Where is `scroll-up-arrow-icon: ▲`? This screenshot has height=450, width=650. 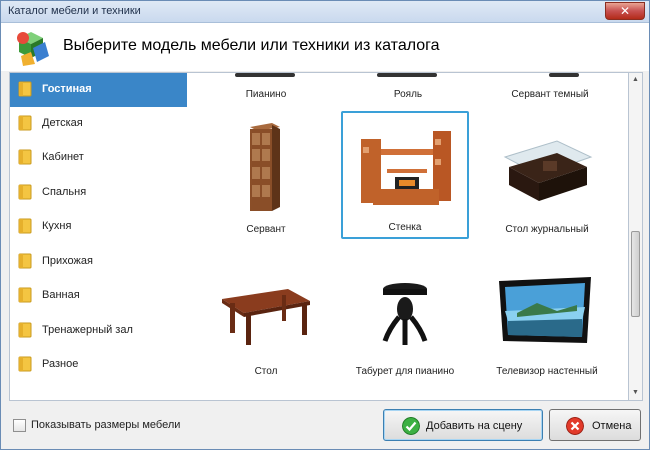
scroll-up-arrow-icon: ▲ is located at coordinates (635, 80).